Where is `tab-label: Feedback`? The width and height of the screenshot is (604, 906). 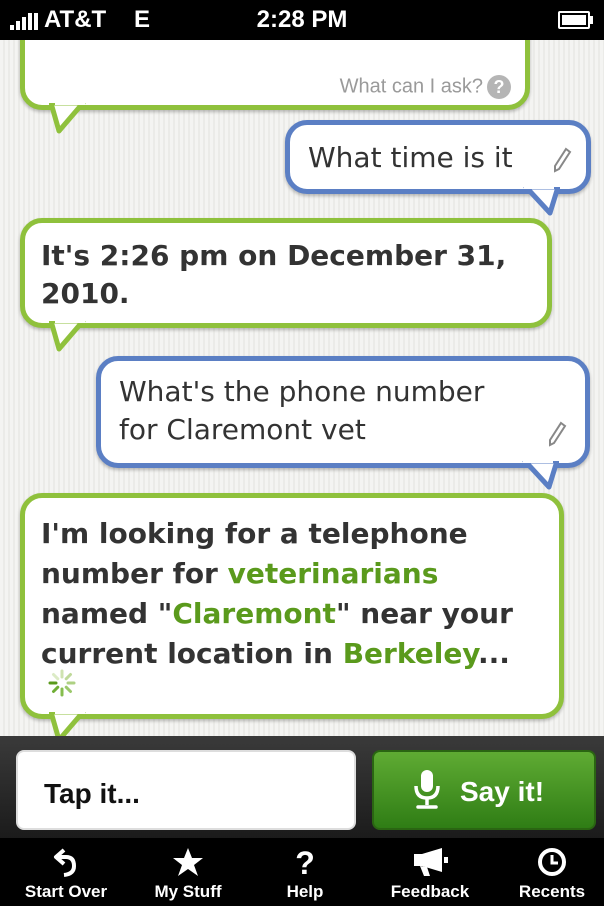 tab-label: Feedback is located at coordinates (430, 891).